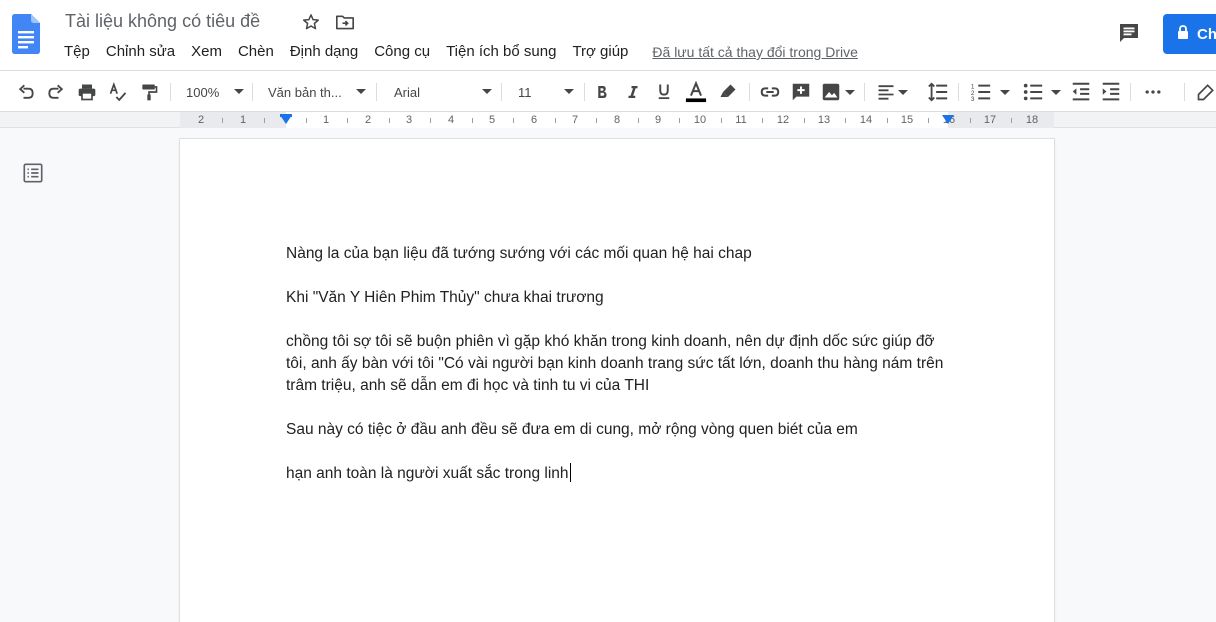  I want to click on document-title: Tài liệu không có tiêu đề, so click(162, 21).